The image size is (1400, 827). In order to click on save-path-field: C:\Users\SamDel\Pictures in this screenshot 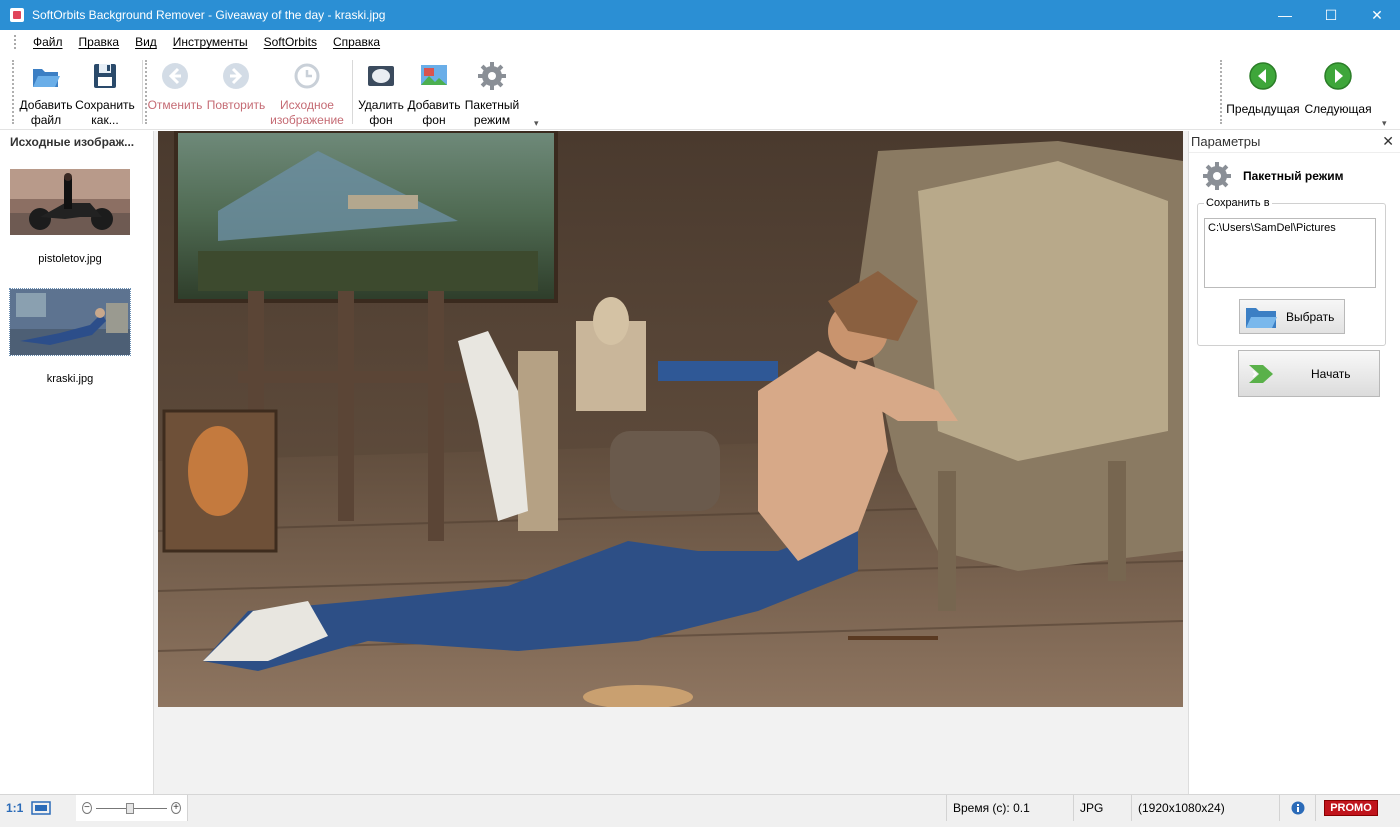, I will do `click(1290, 253)`.